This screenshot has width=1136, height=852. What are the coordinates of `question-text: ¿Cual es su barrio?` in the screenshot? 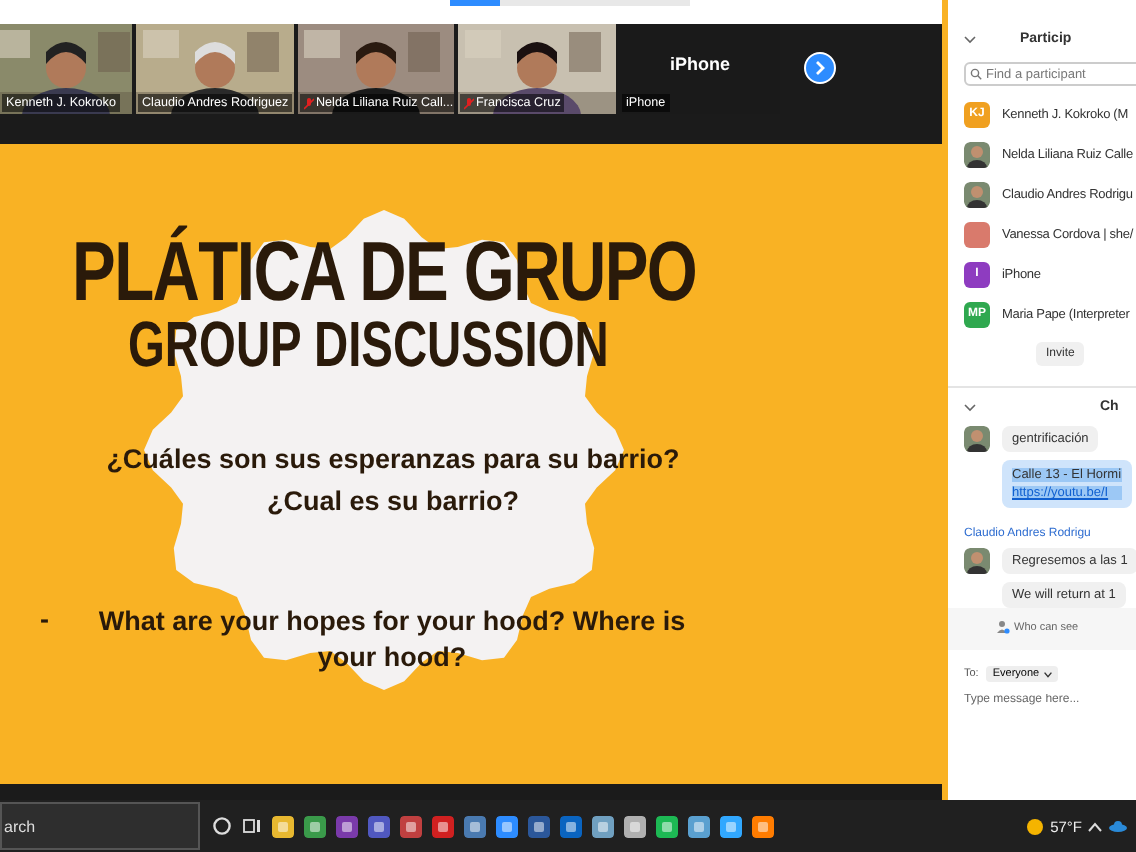 It's located at (393, 501).